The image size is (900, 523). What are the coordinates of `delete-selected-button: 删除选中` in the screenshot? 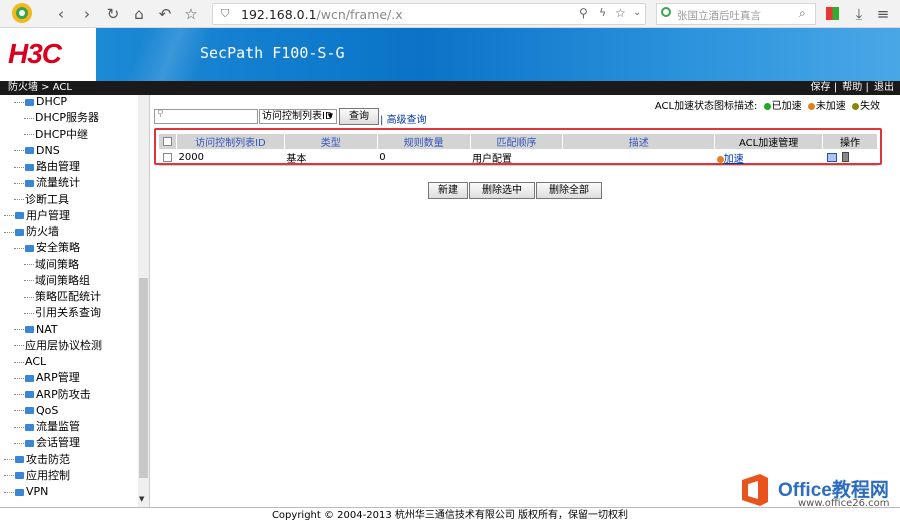 It's located at (502, 190).